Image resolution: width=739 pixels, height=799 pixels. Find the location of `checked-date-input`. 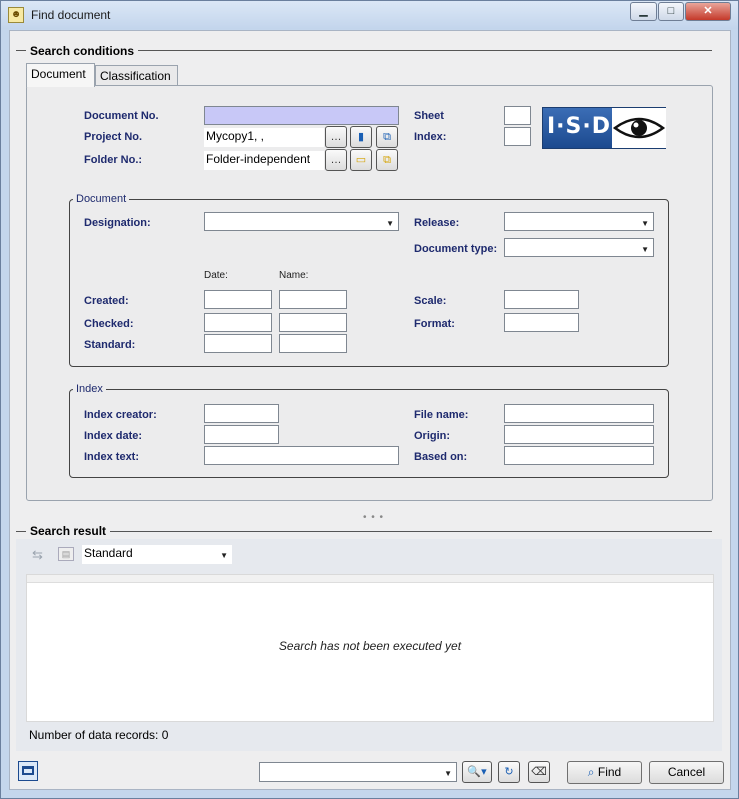

checked-date-input is located at coordinates (238, 322).